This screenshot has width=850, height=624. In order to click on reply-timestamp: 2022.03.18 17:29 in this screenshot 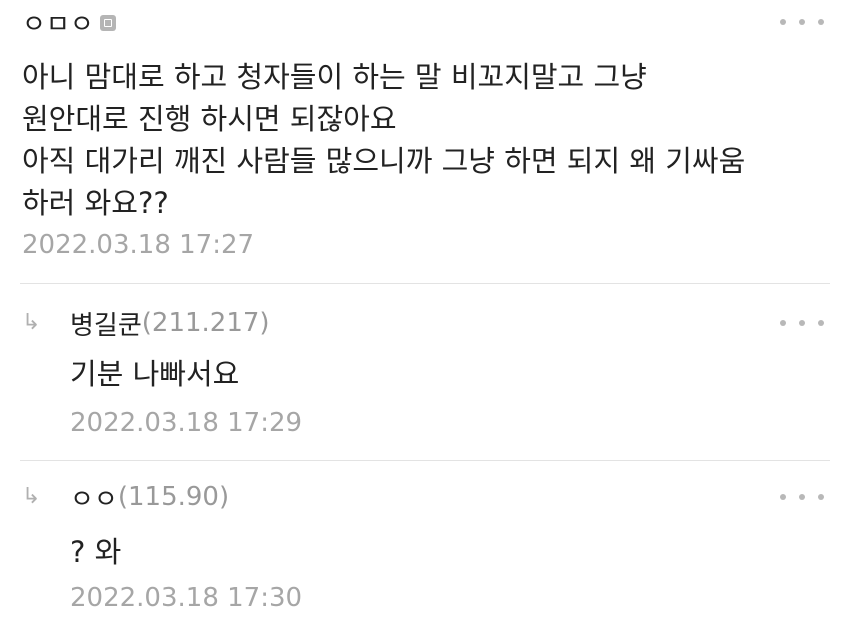, I will do `click(186, 423)`.